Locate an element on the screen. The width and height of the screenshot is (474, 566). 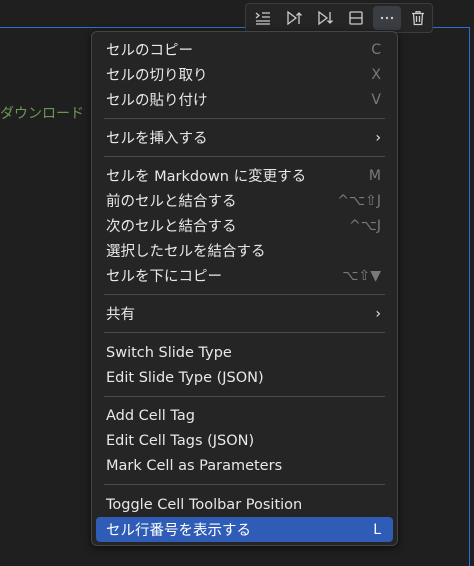
menu-item-merge-selected: 選択したセルを結合する is located at coordinates (244, 250).